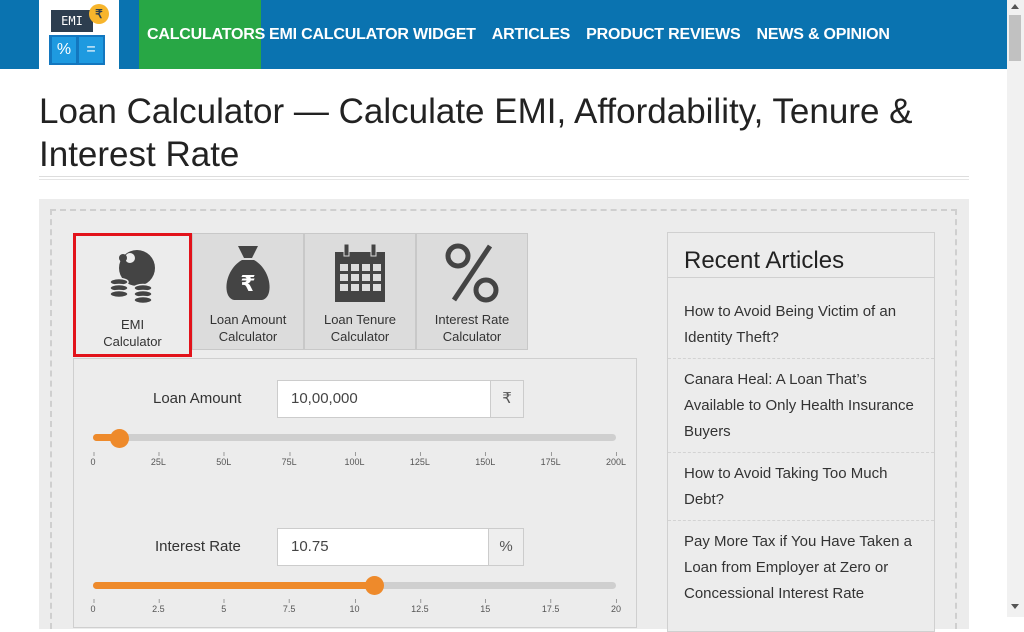  Describe the element at coordinates (472, 273) in the screenshot. I see `percent-icon` at that location.